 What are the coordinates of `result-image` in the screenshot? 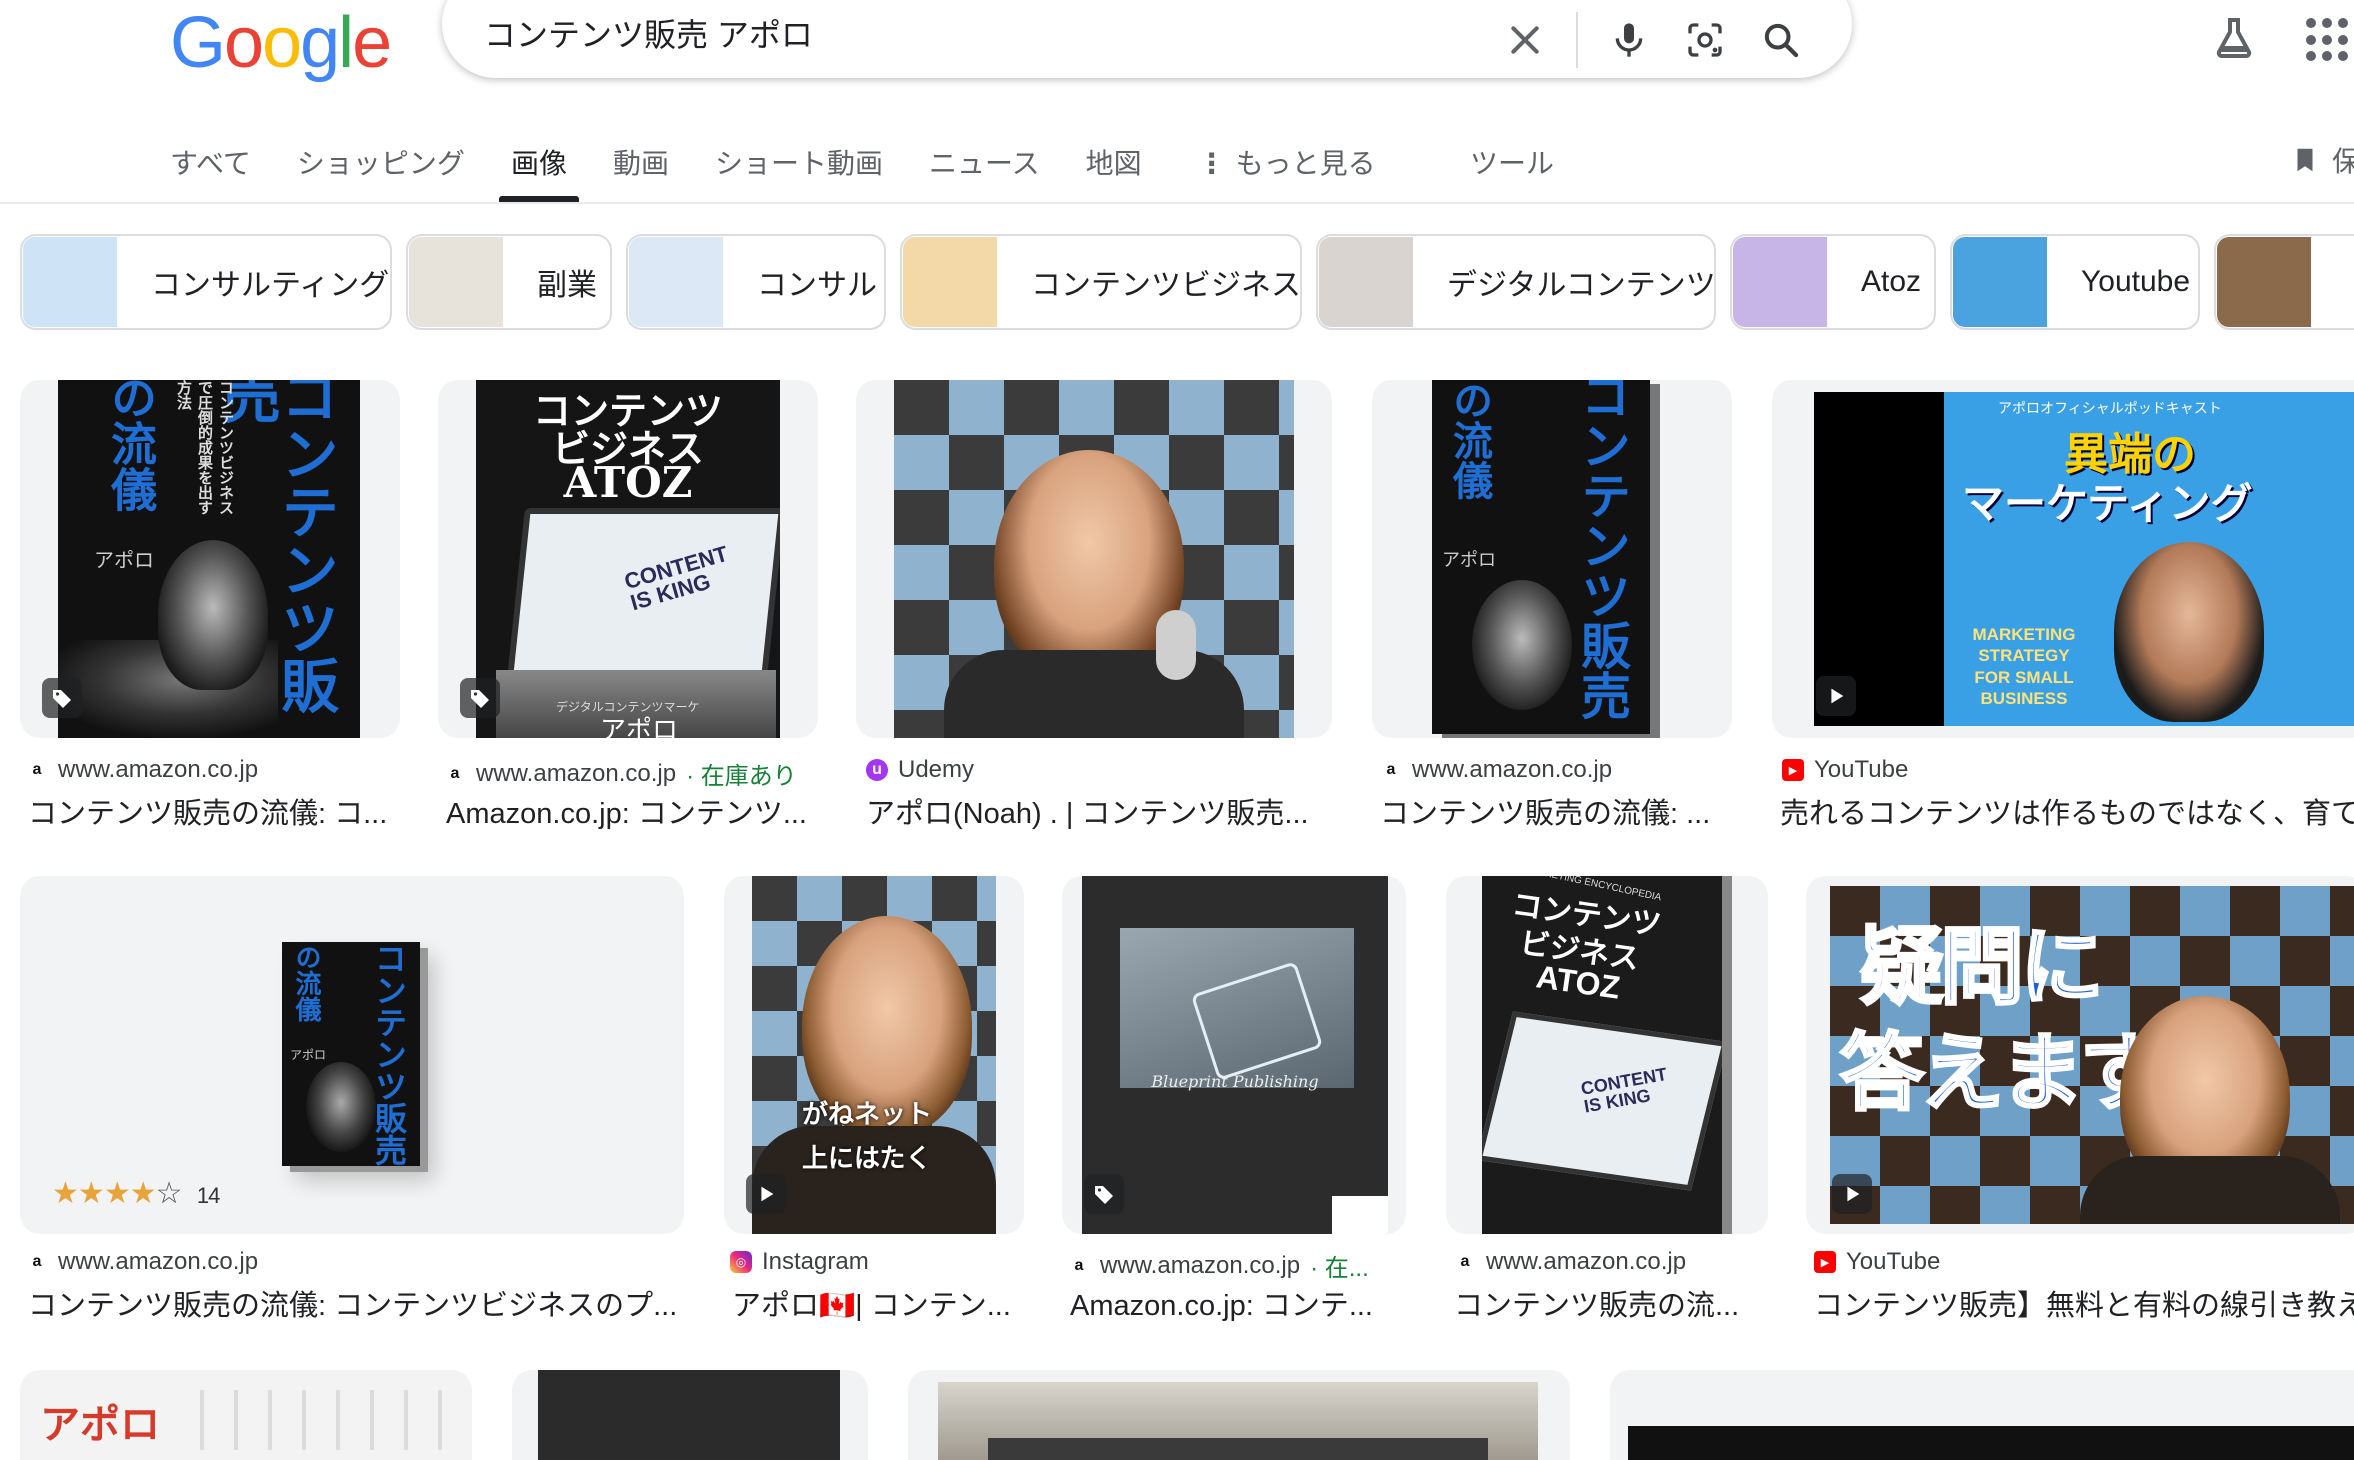 It's located at (689, 1415).